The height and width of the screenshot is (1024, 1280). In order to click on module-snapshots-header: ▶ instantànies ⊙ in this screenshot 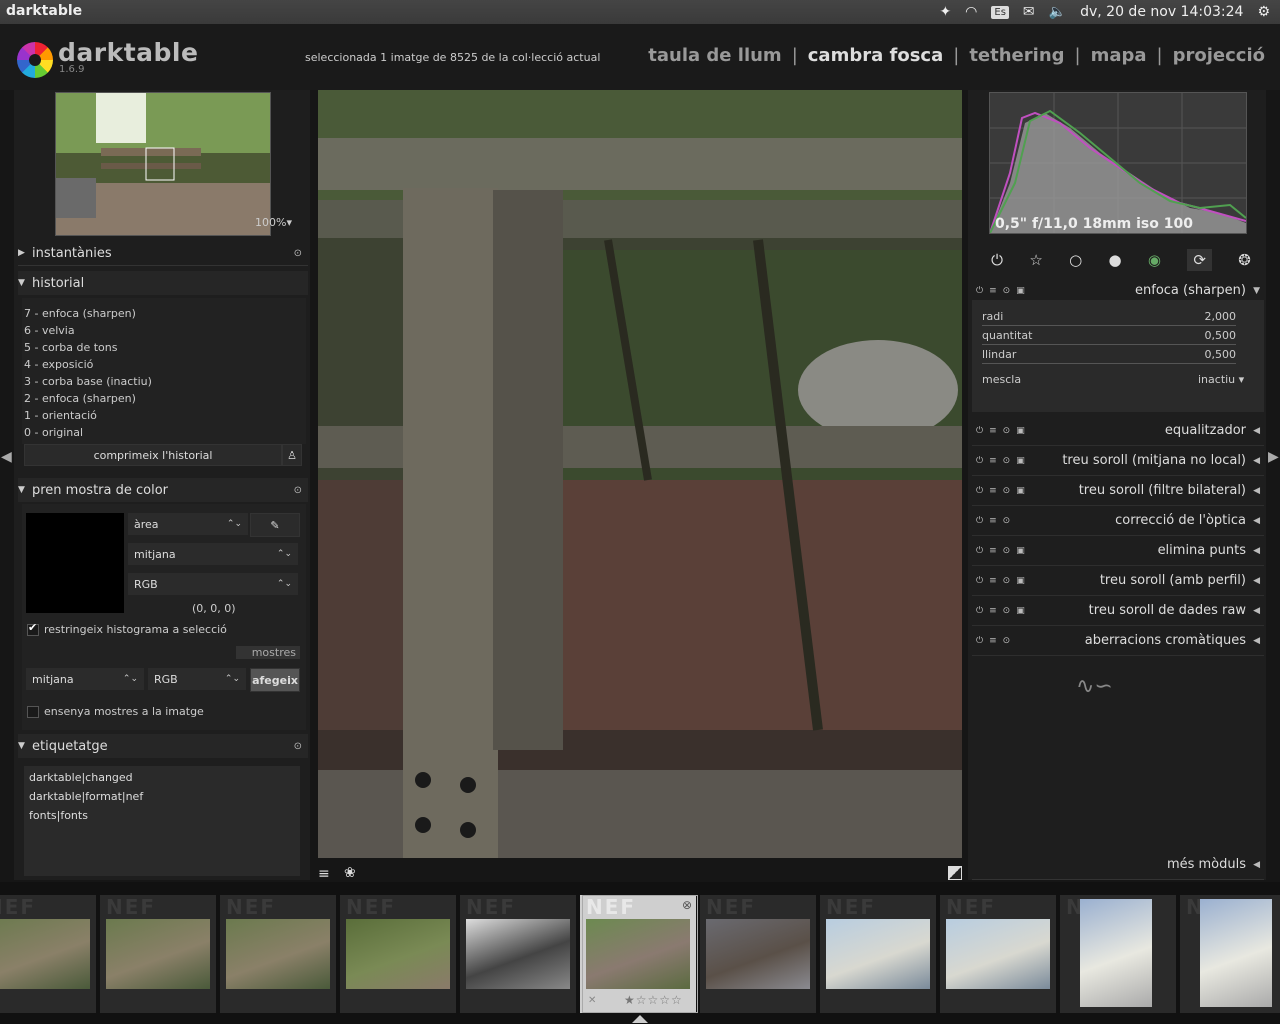, I will do `click(163, 253)`.